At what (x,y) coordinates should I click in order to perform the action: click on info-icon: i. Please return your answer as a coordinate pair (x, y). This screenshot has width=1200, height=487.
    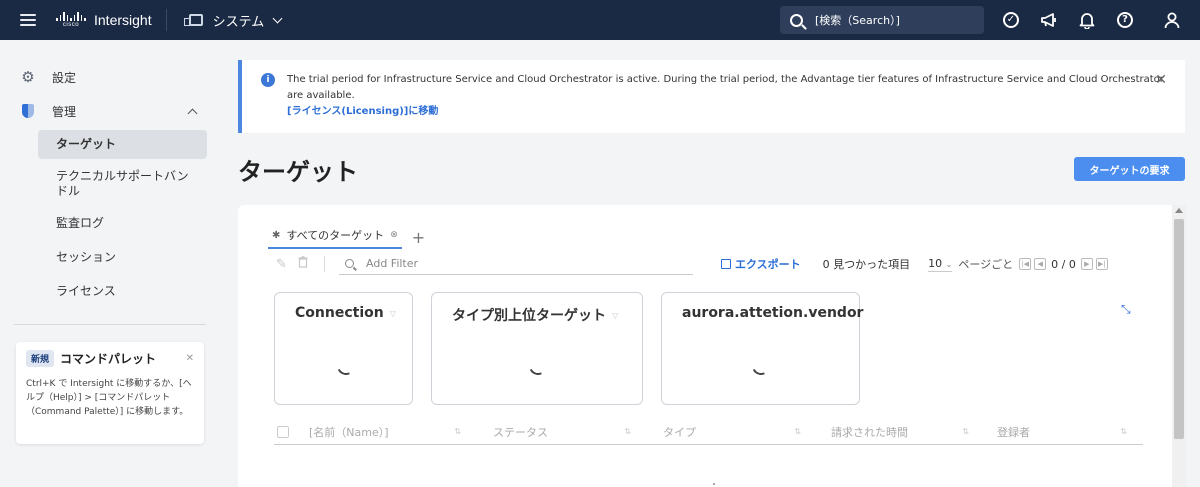
    Looking at the image, I should click on (268, 80).